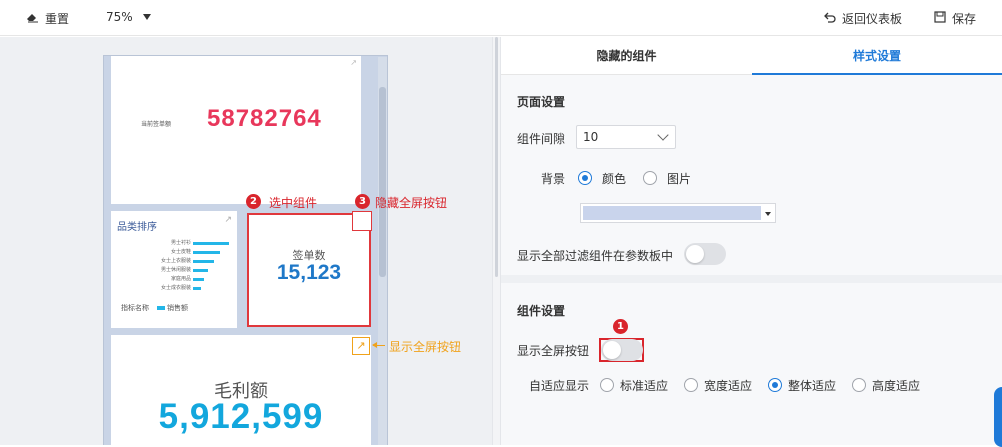 The image size is (1002, 447). What do you see at coordinates (241, 416) in the screenshot?
I see `gross-profit-value: 5,912,599` at bounding box center [241, 416].